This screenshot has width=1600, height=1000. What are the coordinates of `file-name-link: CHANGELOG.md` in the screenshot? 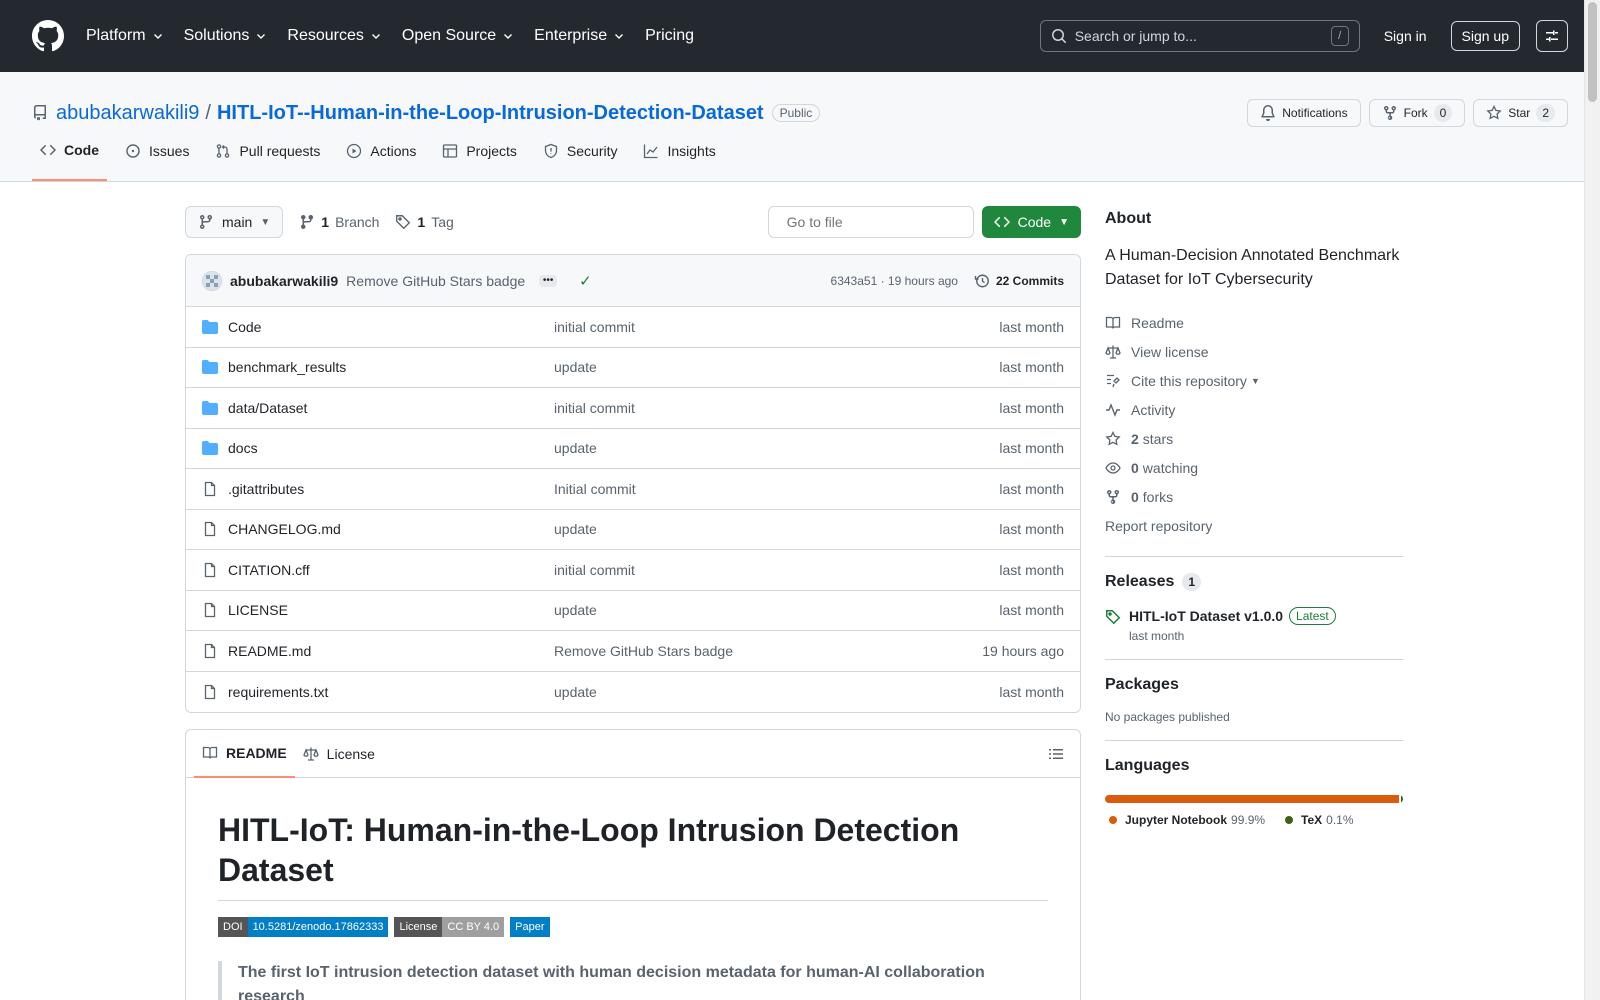 It's located at (391, 529).